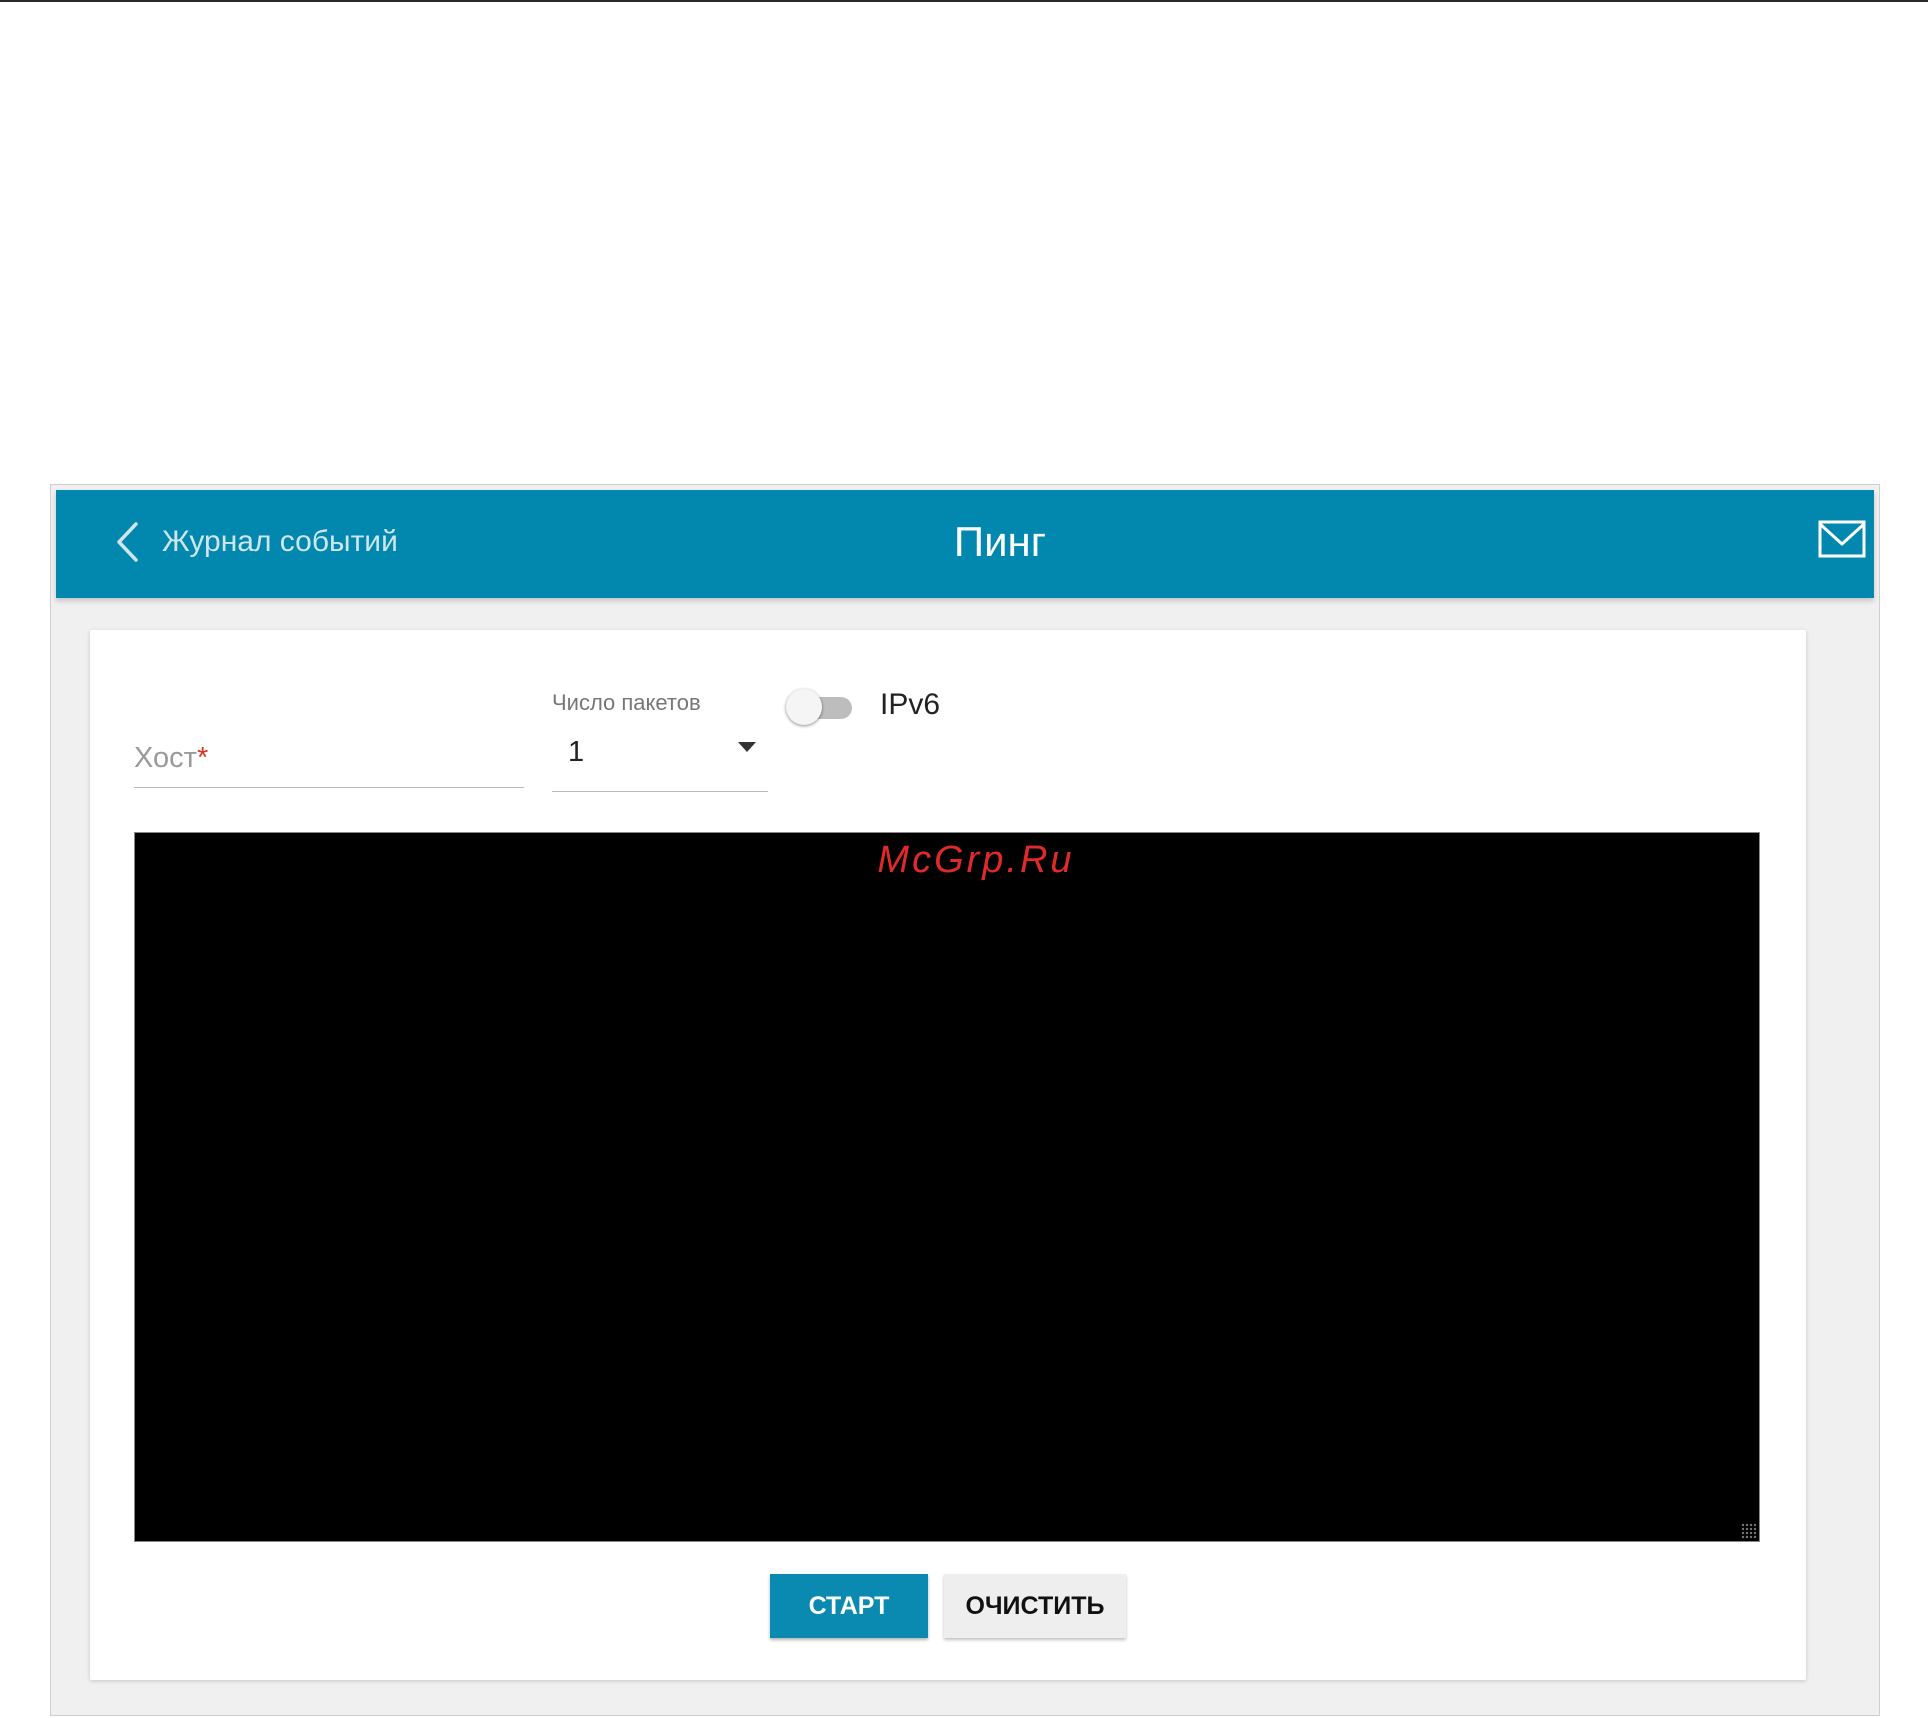 The image size is (1928, 1718). I want to click on required-mark: *, so click(202, 758).